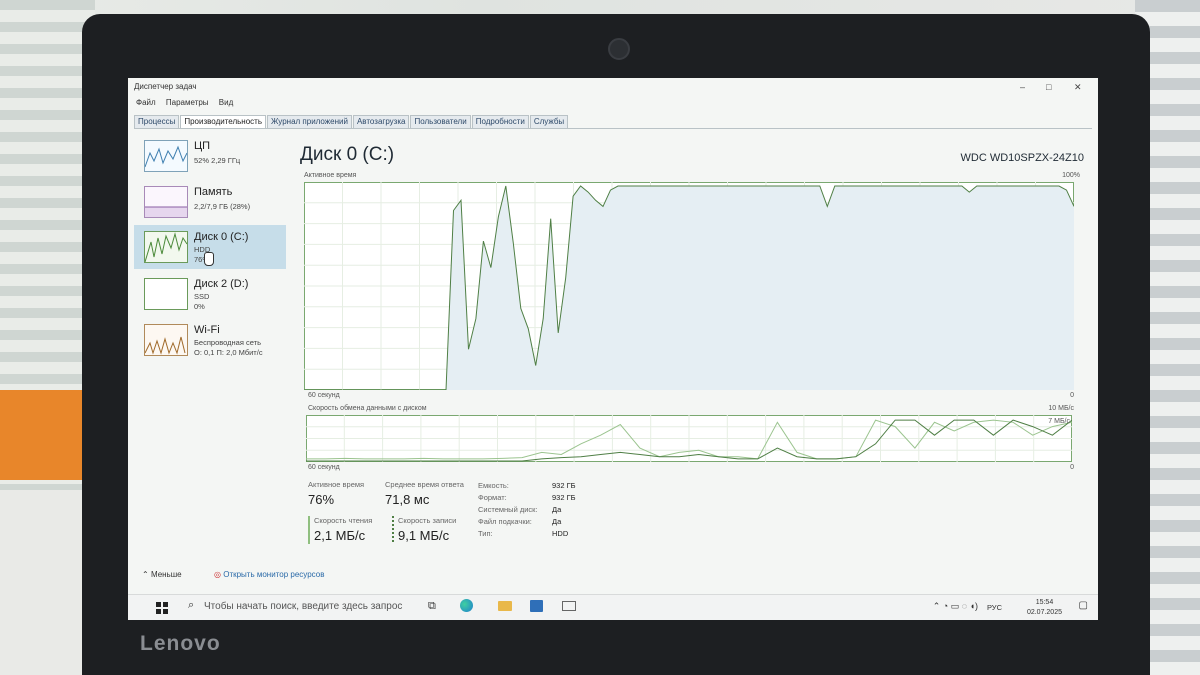 The image size is (1200, 675). What do you see at coordinates (1044, 612) in the screenshot?
I see `clock-date: 02.07.2025` at bounding box center [1044, 612].